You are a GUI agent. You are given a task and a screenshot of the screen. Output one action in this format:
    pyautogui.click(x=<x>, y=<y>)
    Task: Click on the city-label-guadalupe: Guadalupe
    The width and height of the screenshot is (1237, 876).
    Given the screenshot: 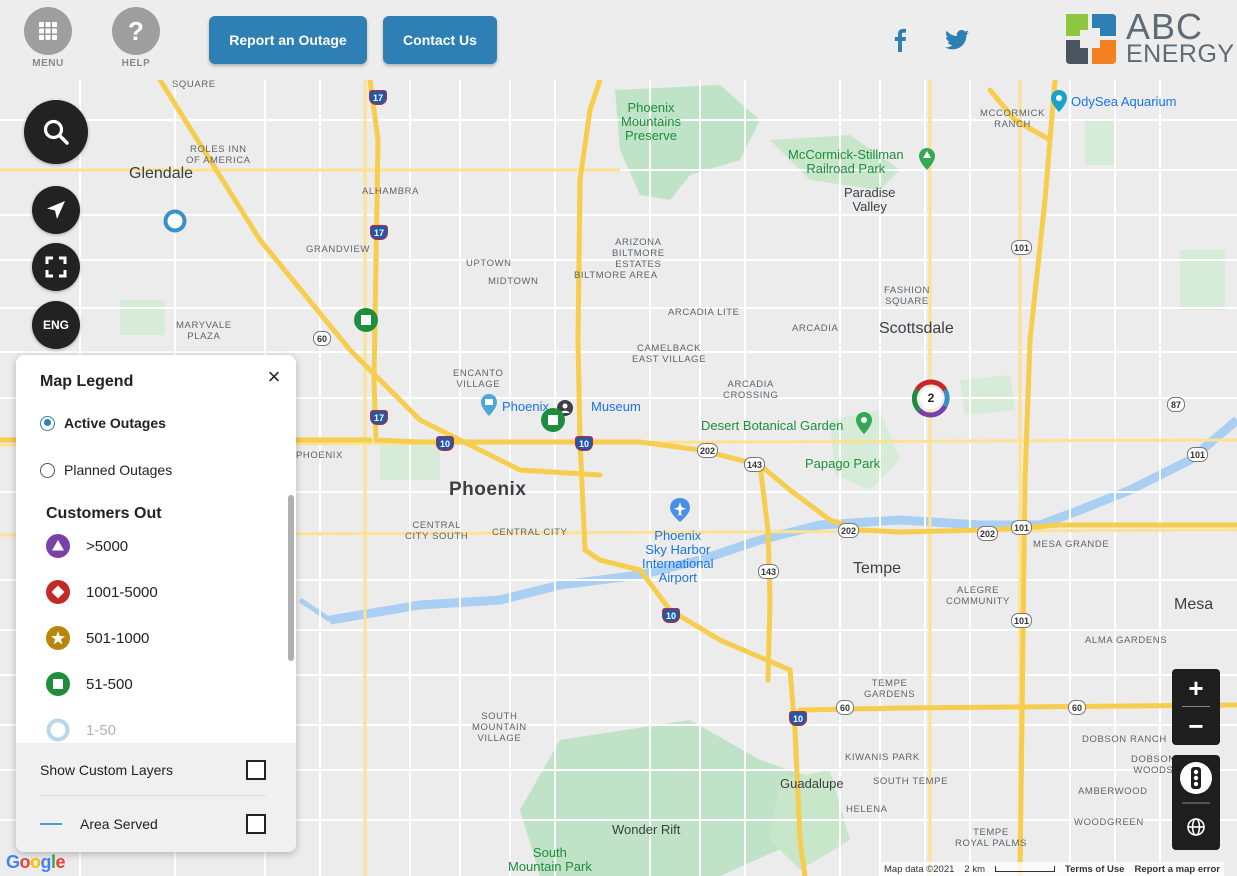 What is the action you would take?
    pyautogui.click(x=812, y=783)
    